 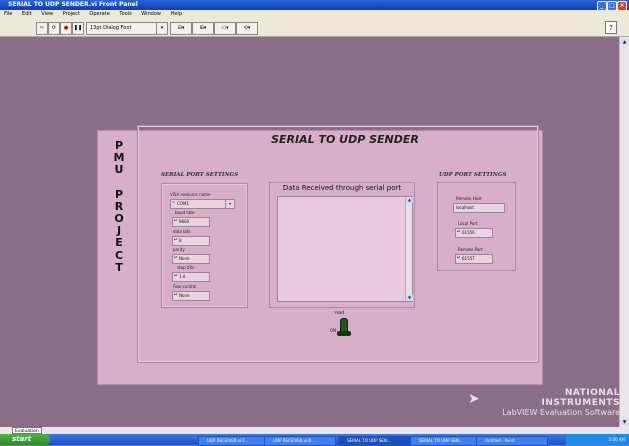 I want to click on data-received-title: Data Received through serial port, so click(x=342, y=188).